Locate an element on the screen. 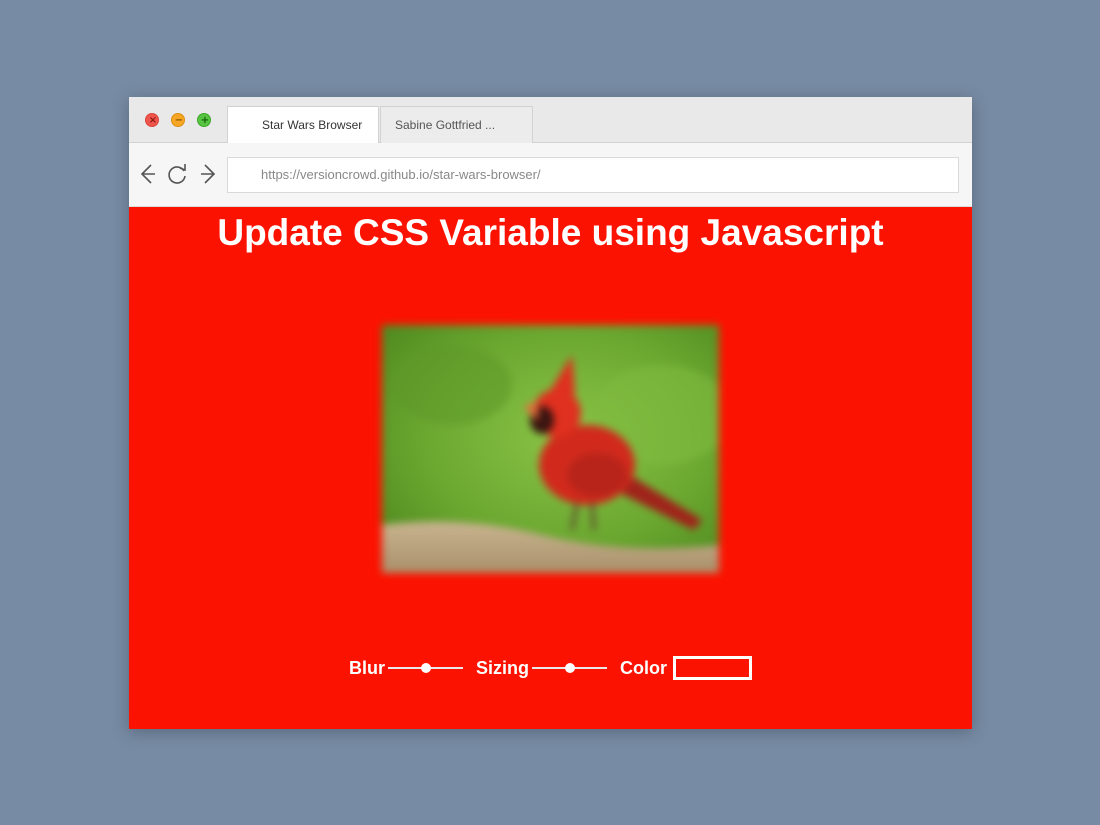  page-title: Update CSS Variable using Javascript is located at coordinates (550, 232).